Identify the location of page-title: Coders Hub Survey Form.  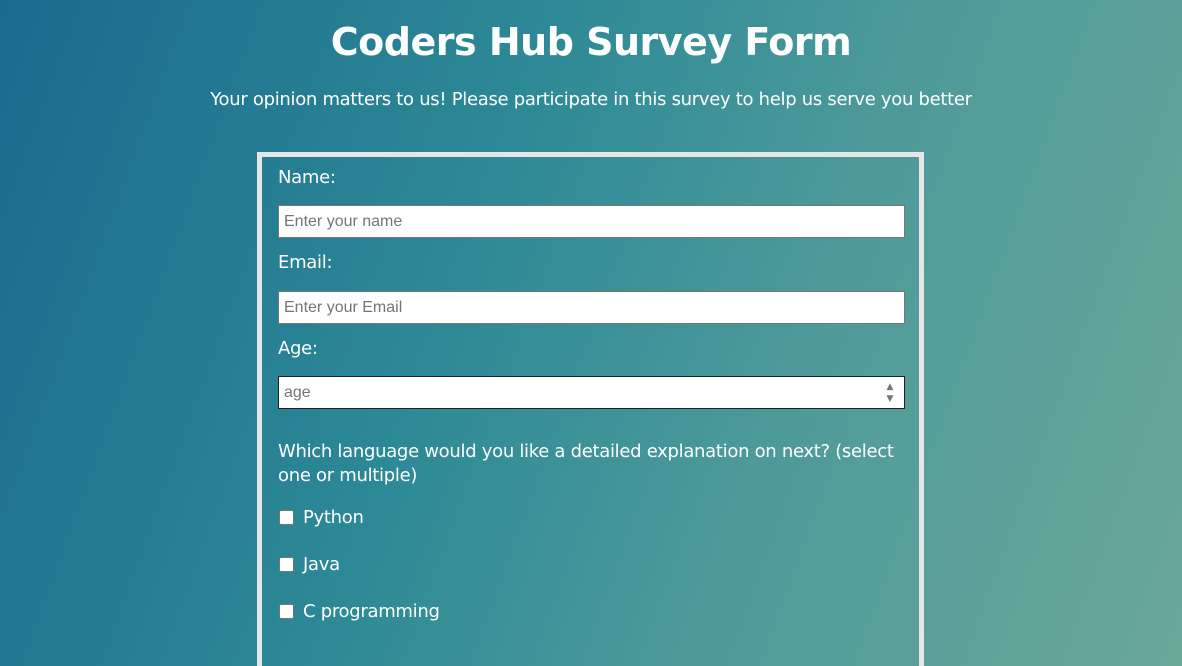
(591, 42).